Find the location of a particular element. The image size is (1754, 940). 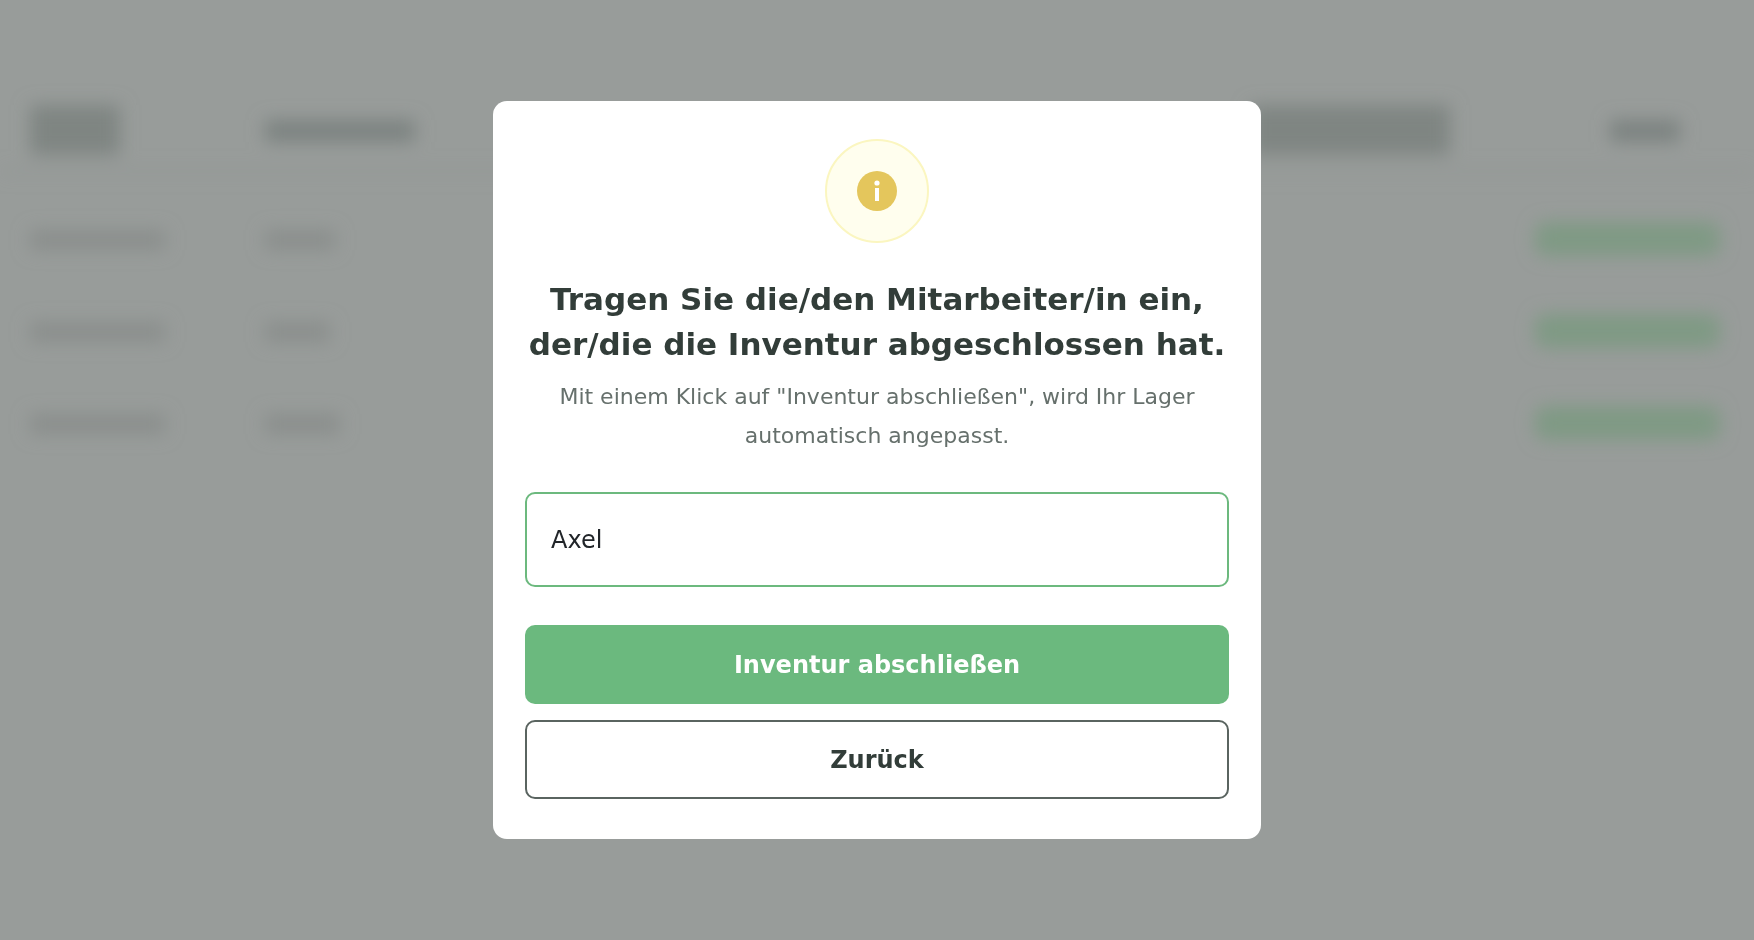

employee-input-field: Axel is located at coordinates (877, 540).